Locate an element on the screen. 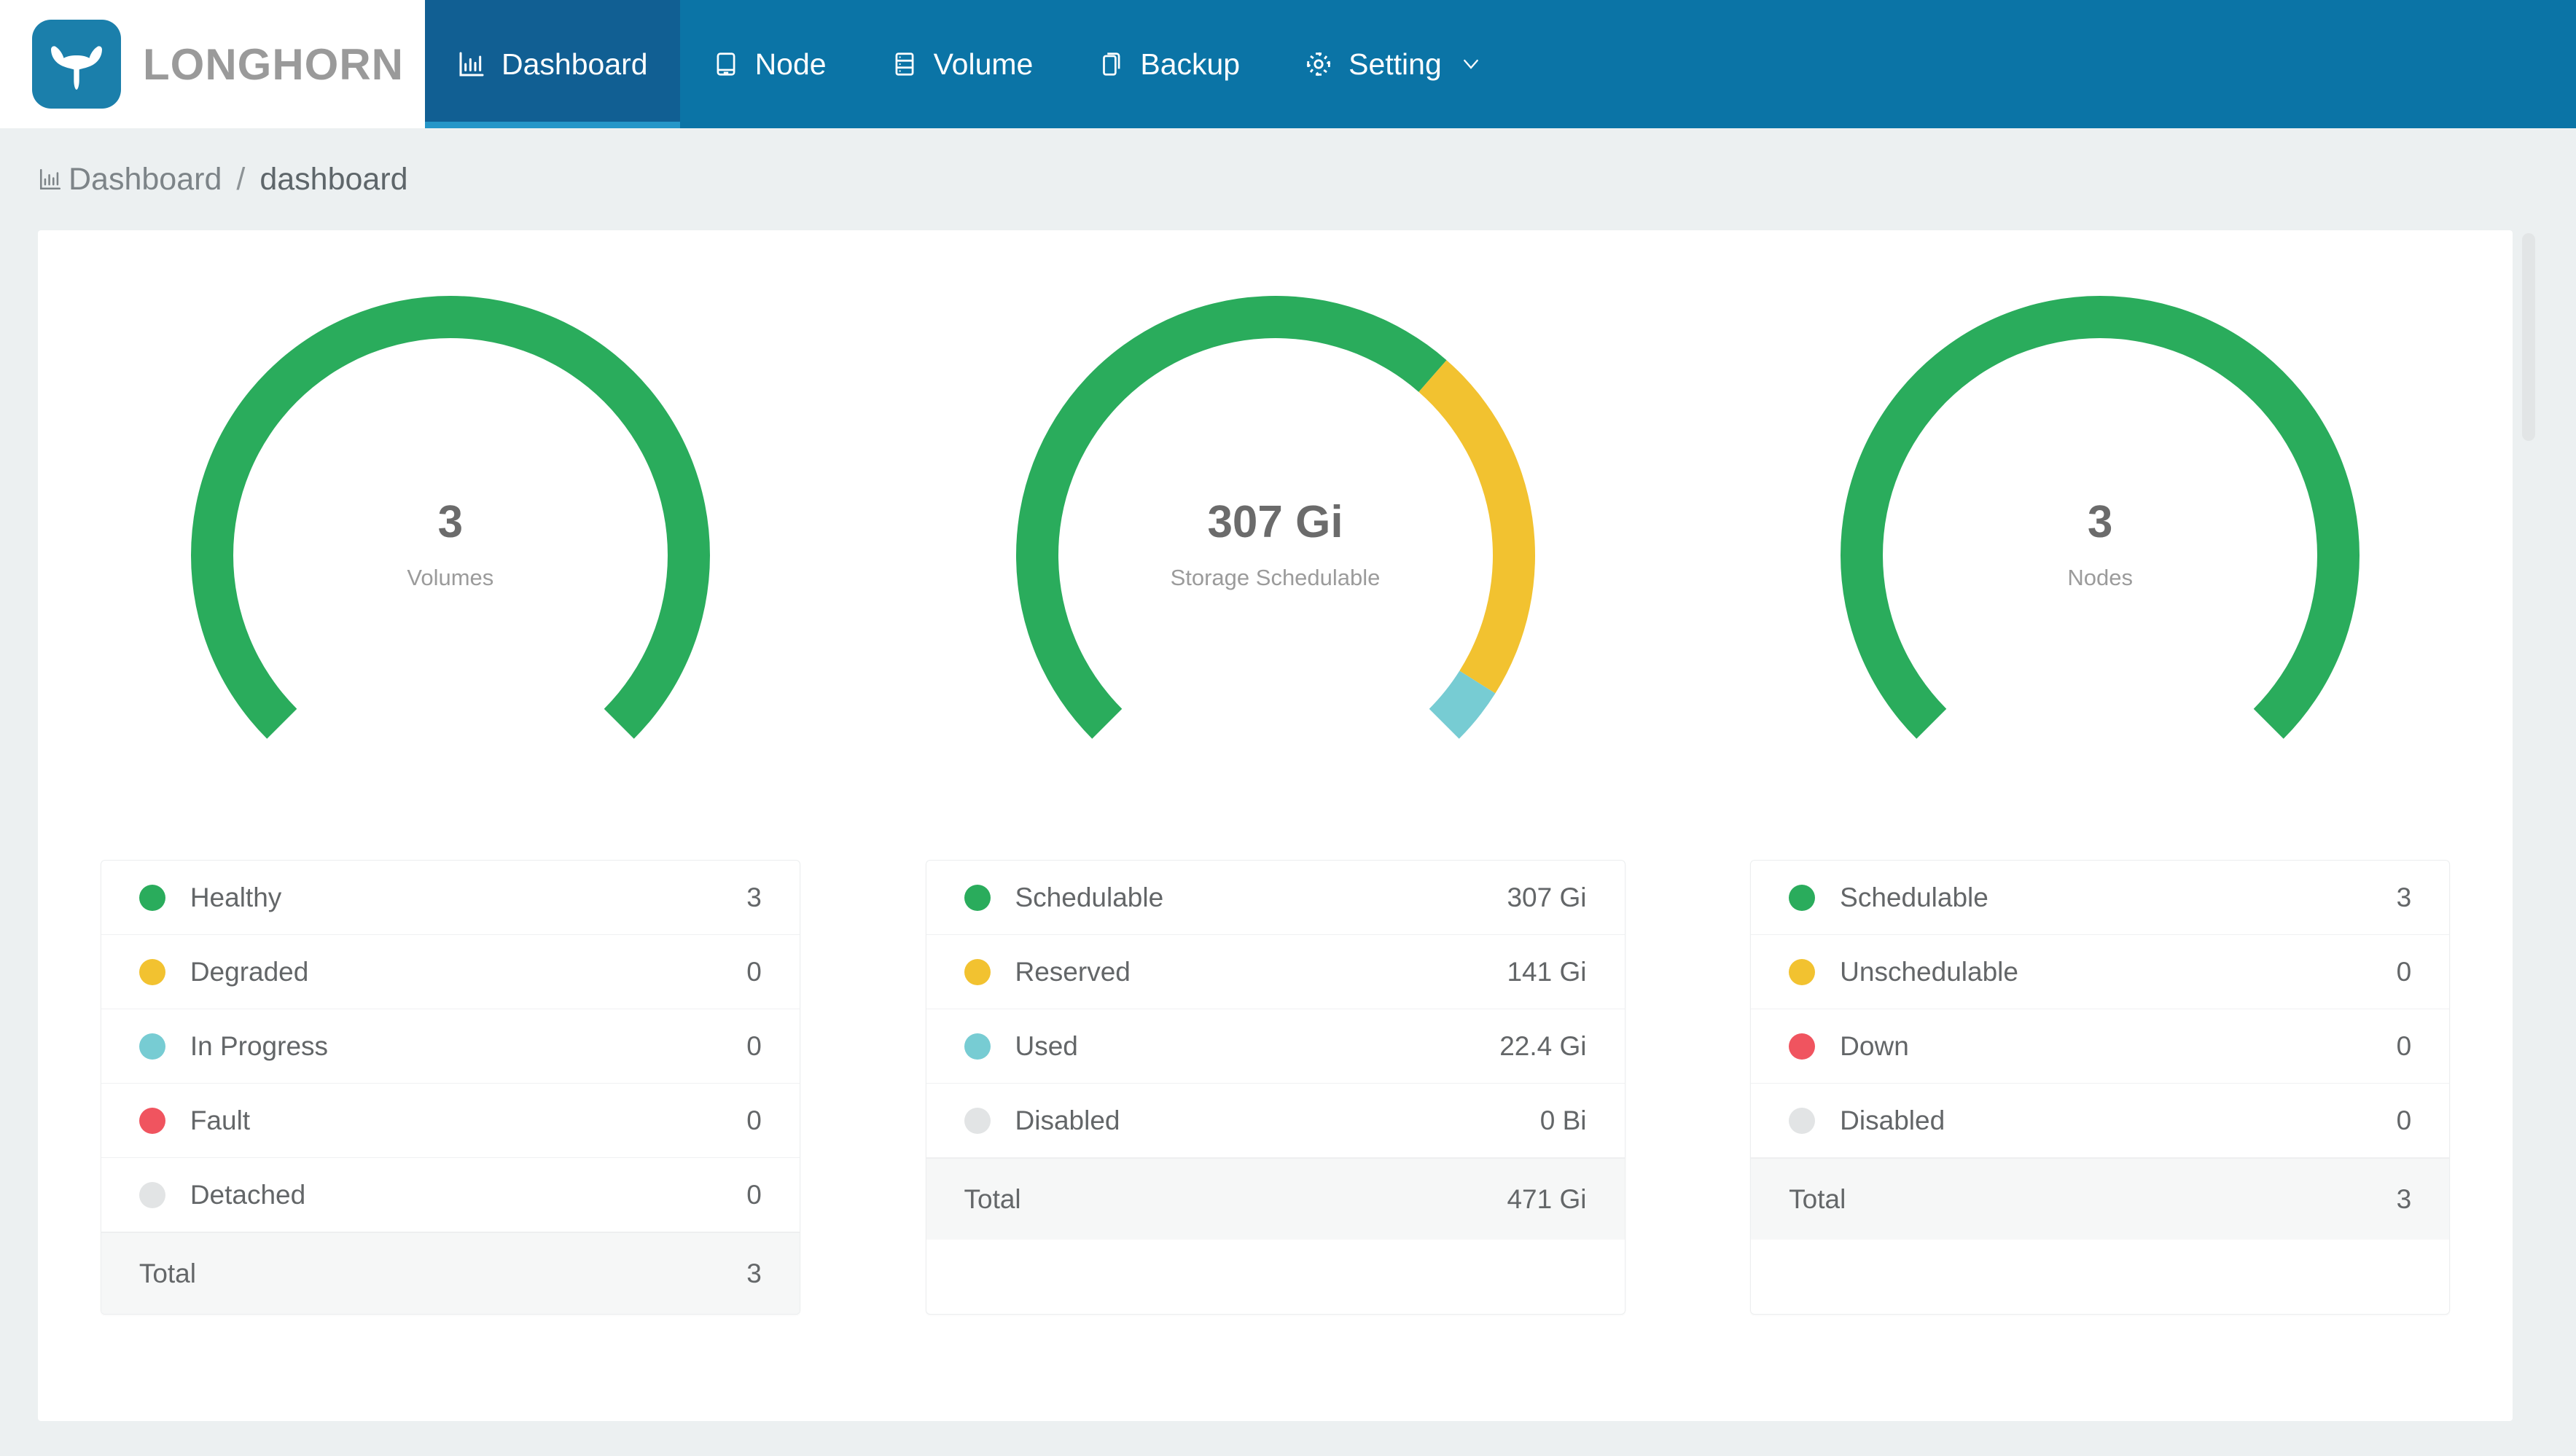 The image size is (2576, 1456). legend-row: Disabled 0 Bi is located at coordinates (1275, 1121).